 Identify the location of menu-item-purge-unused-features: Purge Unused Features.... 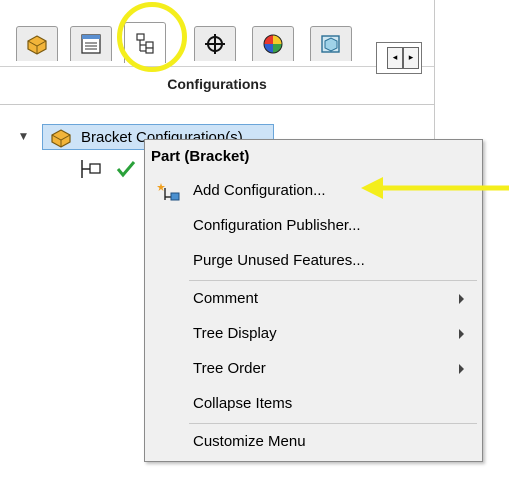
(313, 261).